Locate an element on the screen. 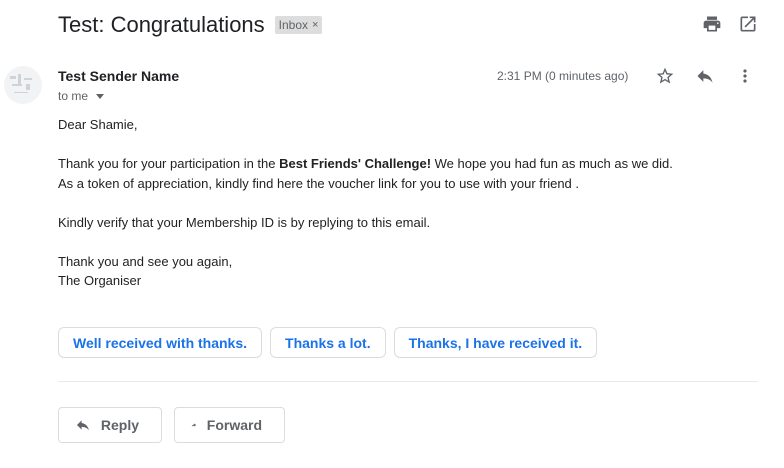 The height and width of the screenshot is (468, 784). more-vert-icon is located at coordinates (745, 76).